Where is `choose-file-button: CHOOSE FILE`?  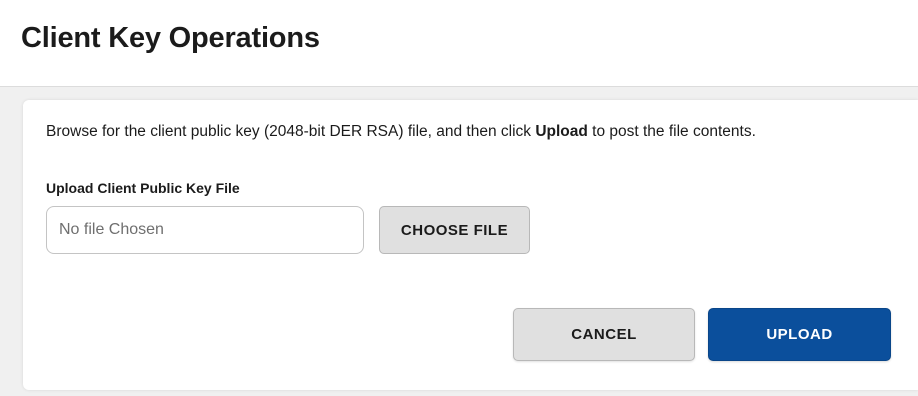
choose-file-button: CHOOSE FILE is located at coordinates (454, 230).